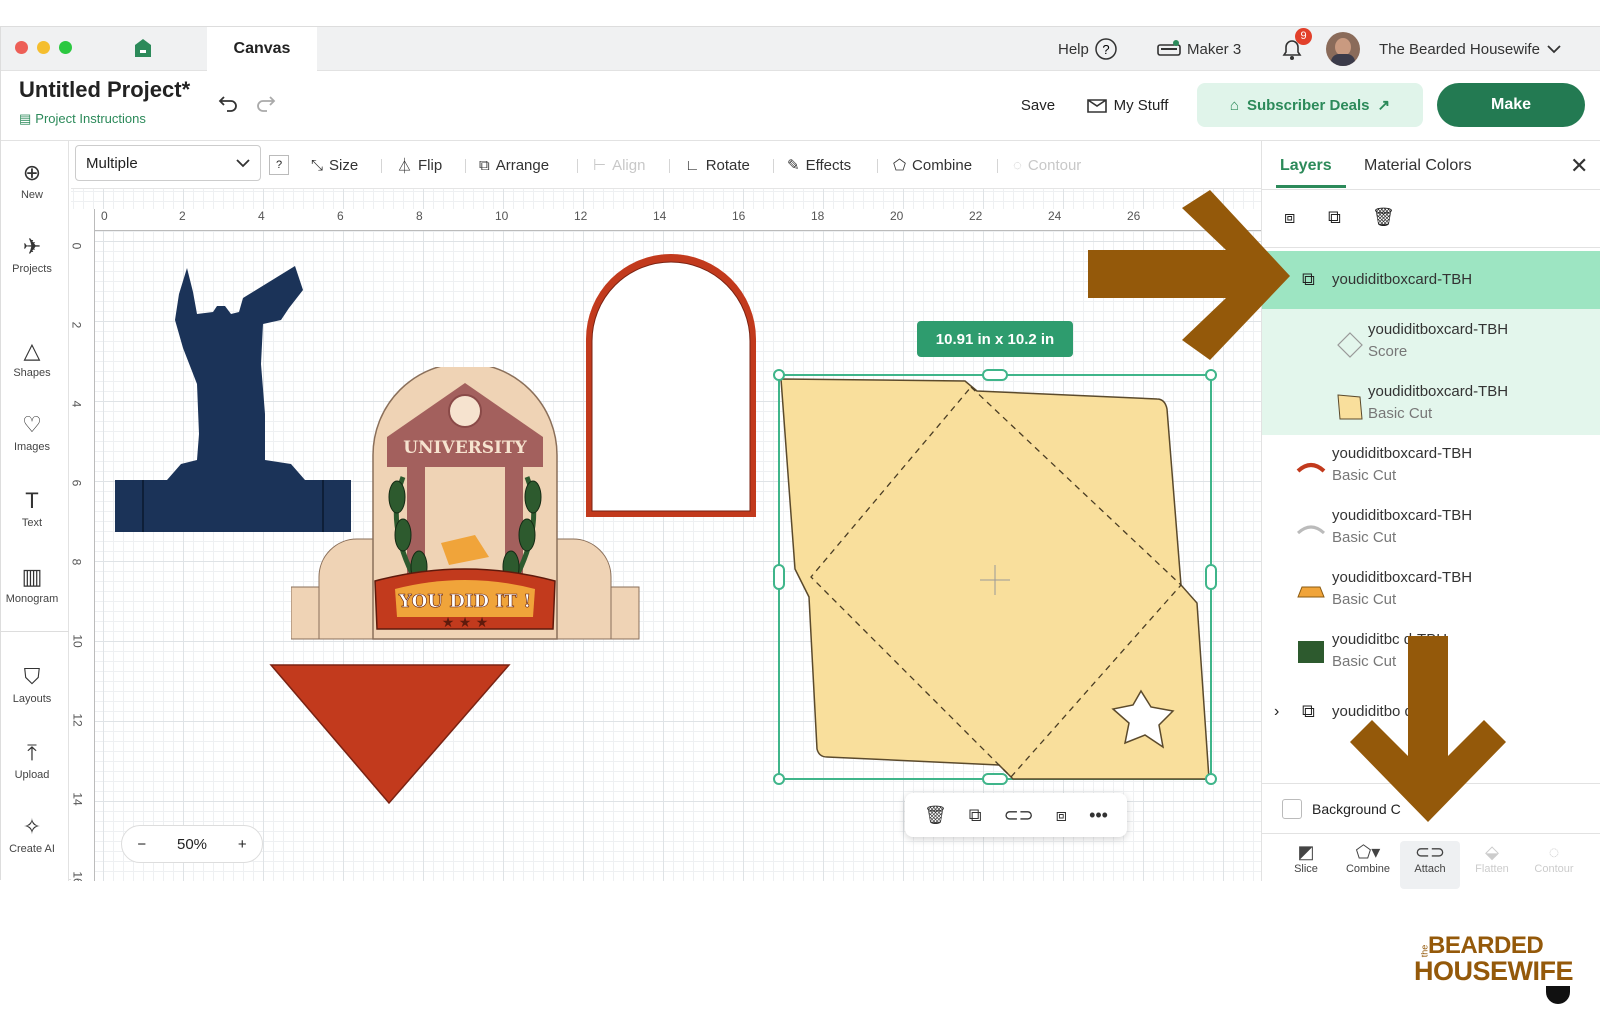 The height and width of the screenshot is (1017, 1600). What do you see at coordinates (1400, 413) in the screenshot?
I see `layer-operation: Basic Cut` at bounding box center [1400, 413].